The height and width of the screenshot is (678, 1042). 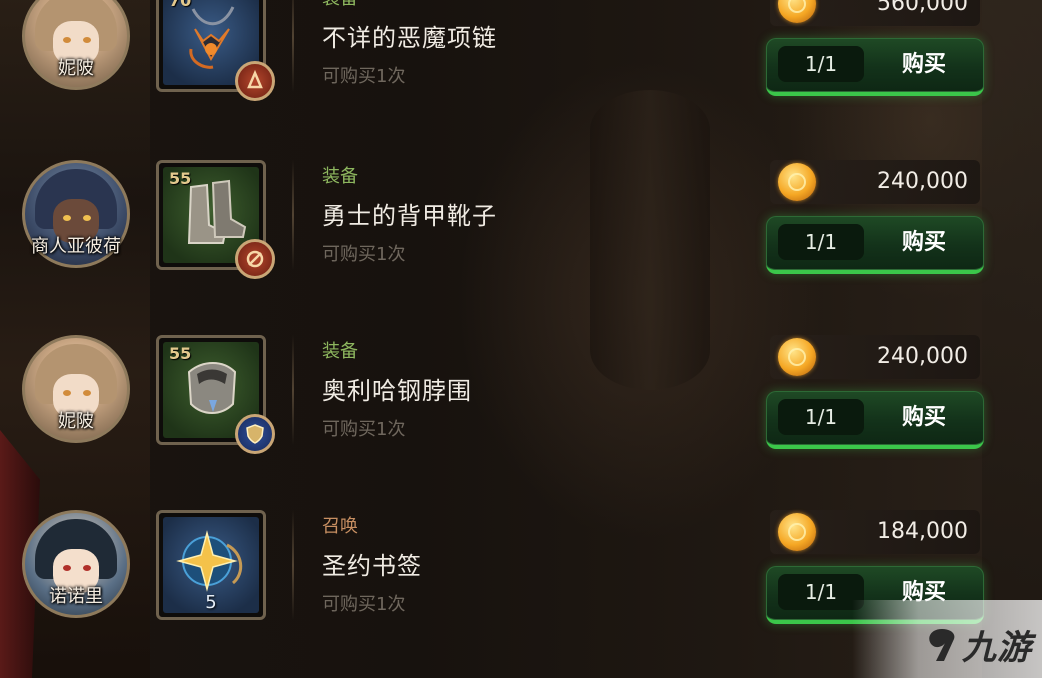 I want to click on item-name: 圣约书签, so click(x=372, y=566).